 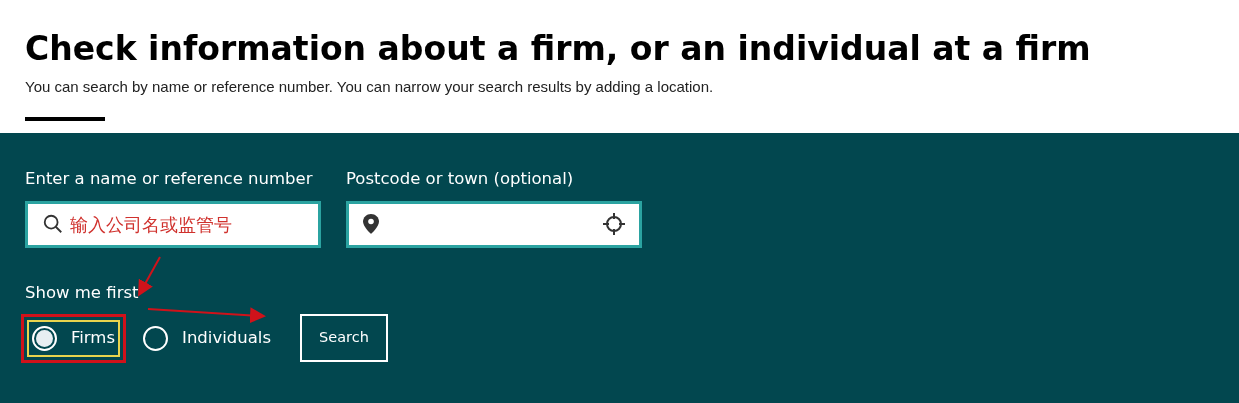 What do you see at coordinates (151, 224) in the screenshot?
I see `field-value: 输入公司名或监管号` at bounding box center [151, 224].